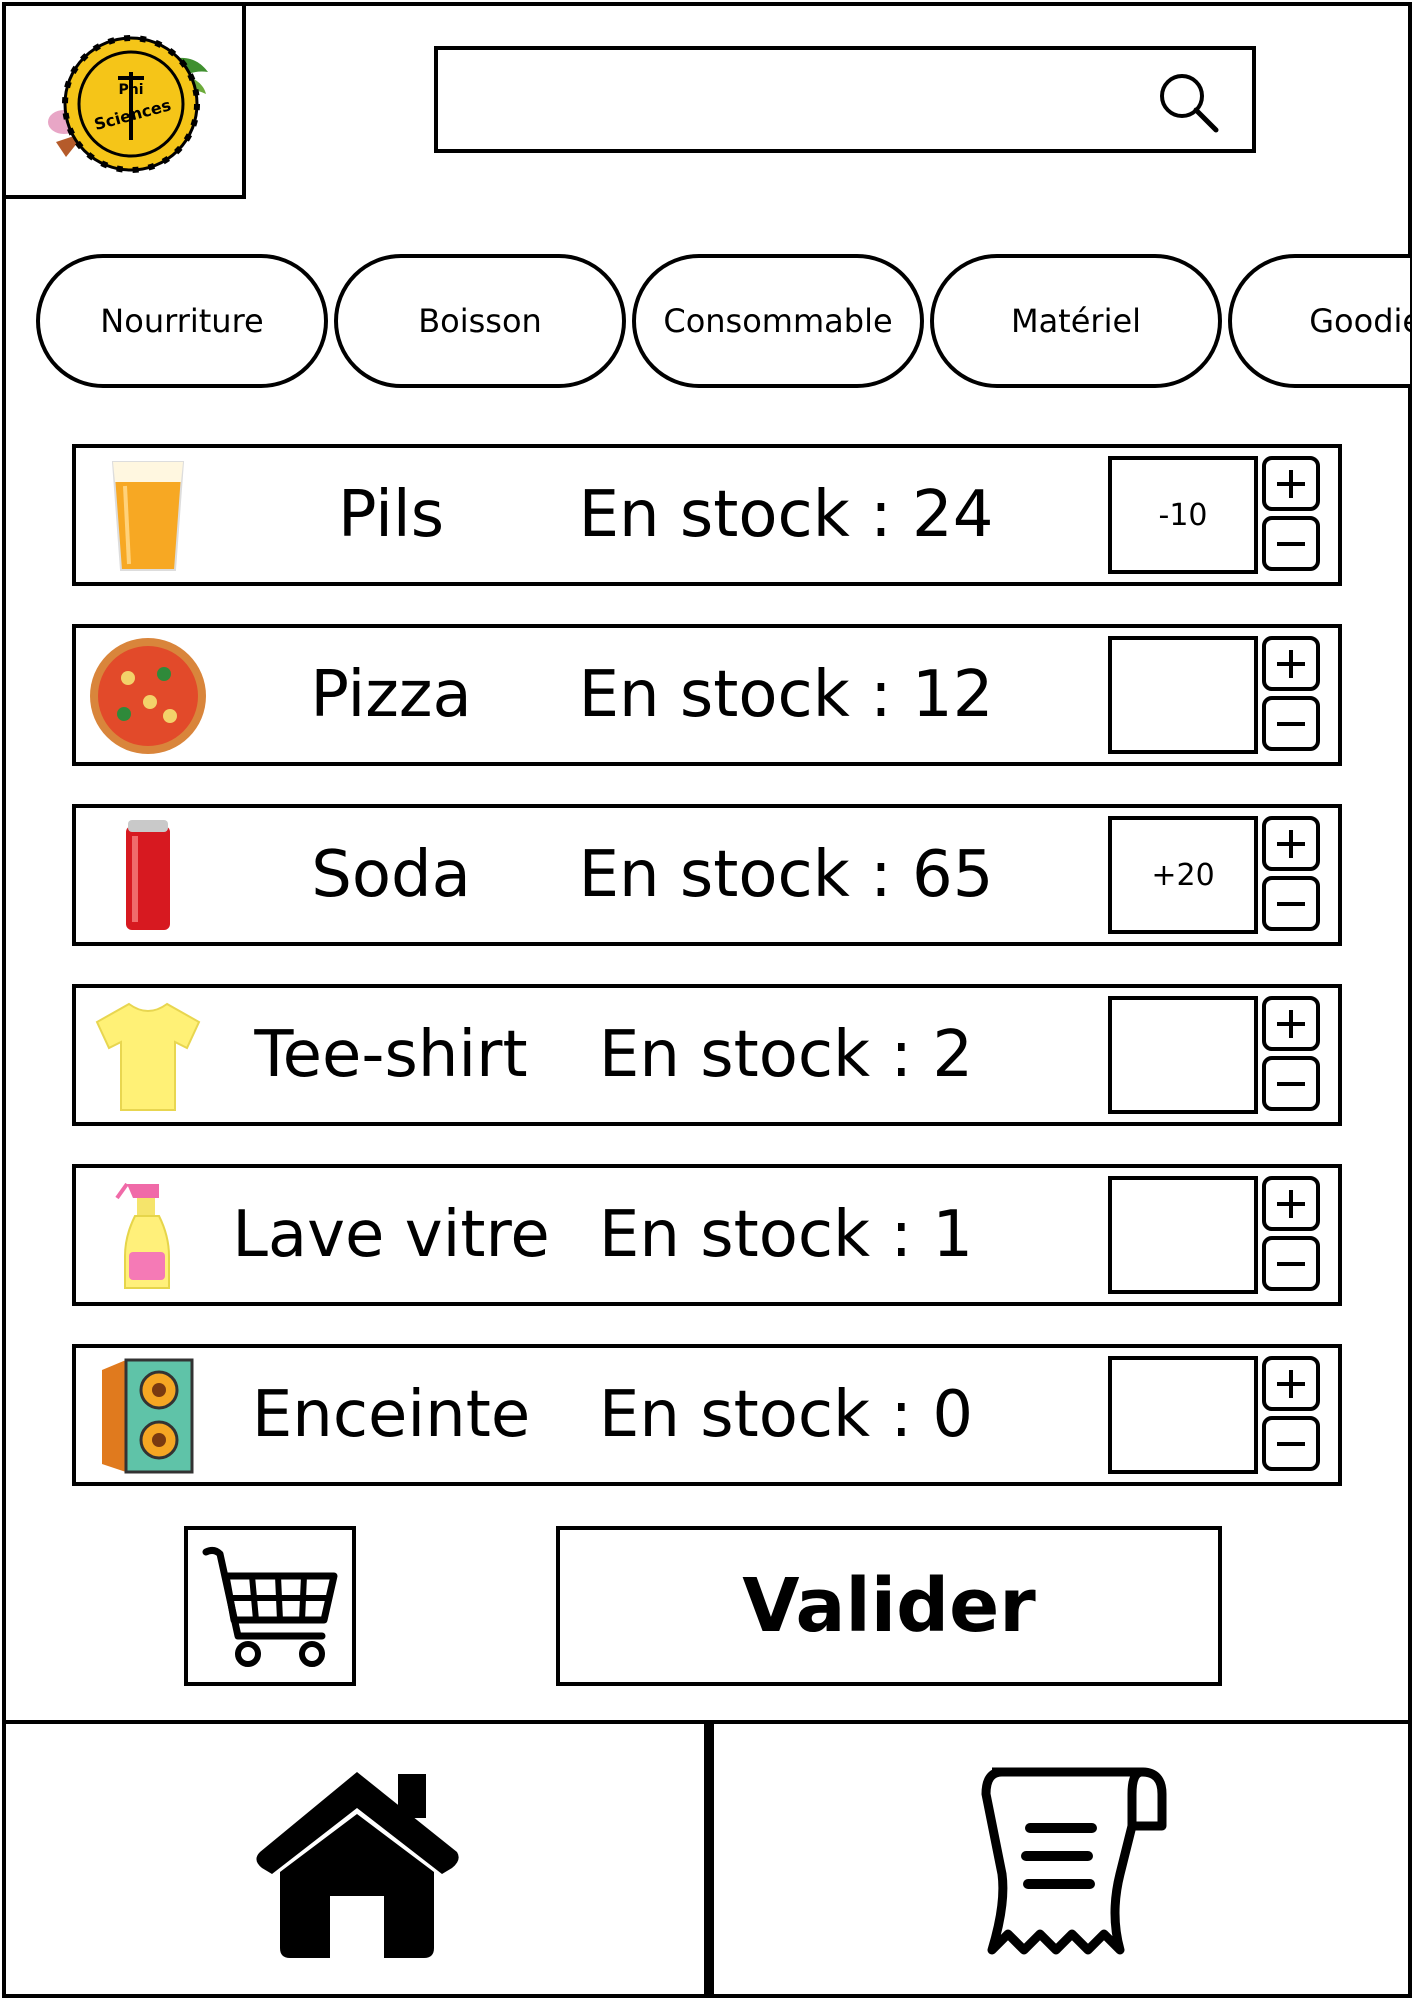  What do you see at coordinates (786, 515) in the screenshot?
I see `stock-label: En stock : 24` at bounding box center [786, 515].